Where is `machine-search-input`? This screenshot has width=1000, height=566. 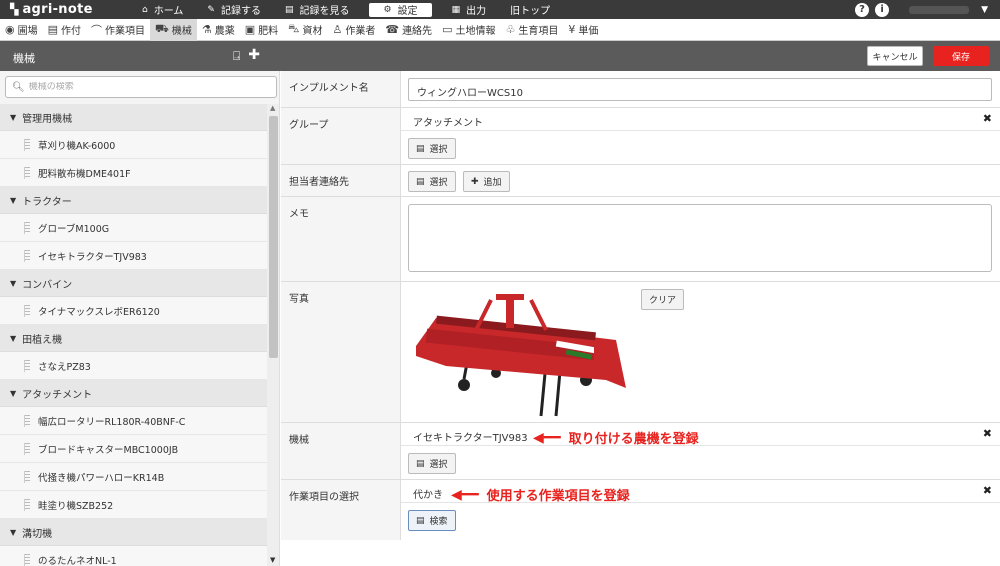
machine-search-input is located at coordinates (143, 87).